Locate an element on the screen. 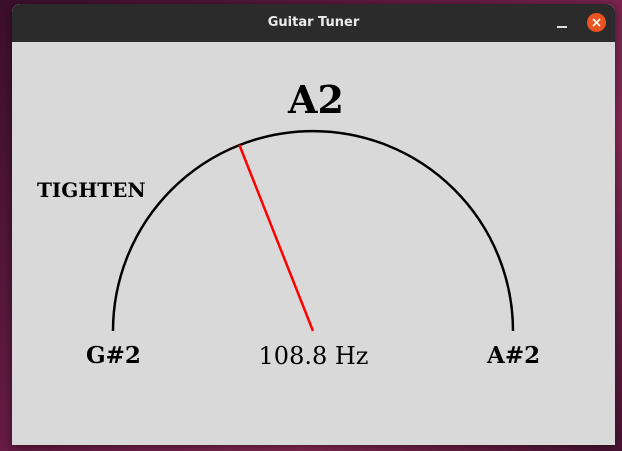 The height and width of the screenshot is (451, 622). window-title: Guitar Tuner is located at coordinates (313, 22).